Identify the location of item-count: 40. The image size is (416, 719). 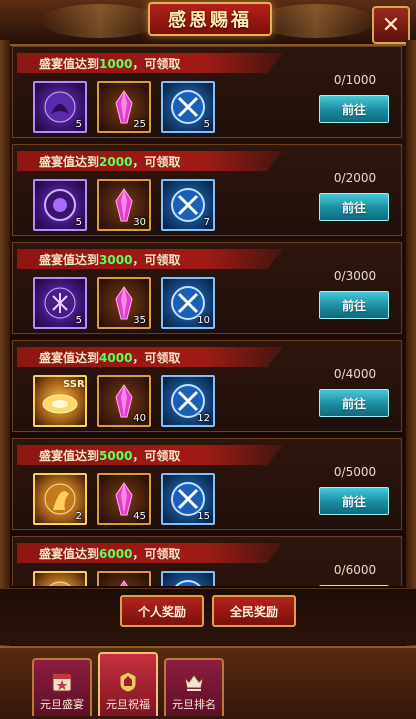
(139, 418).